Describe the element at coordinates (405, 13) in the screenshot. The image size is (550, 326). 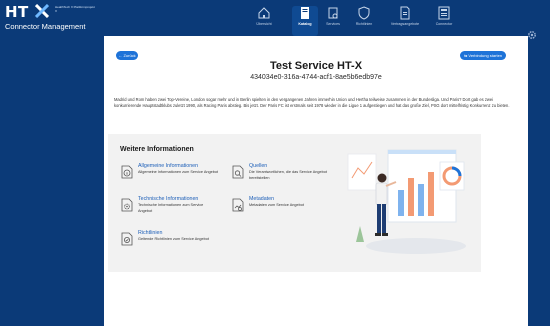
I see `document-icon` at that location.